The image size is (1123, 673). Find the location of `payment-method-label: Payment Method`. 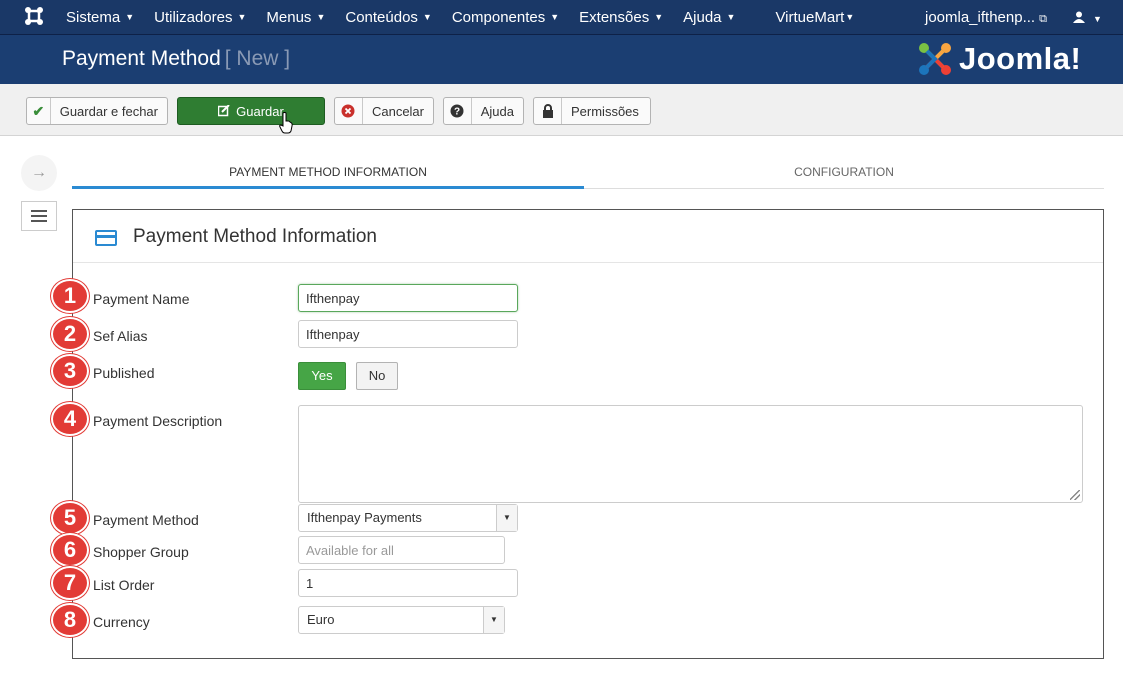

payment-method-label: Payment Method is located at coordinates (146, 520).